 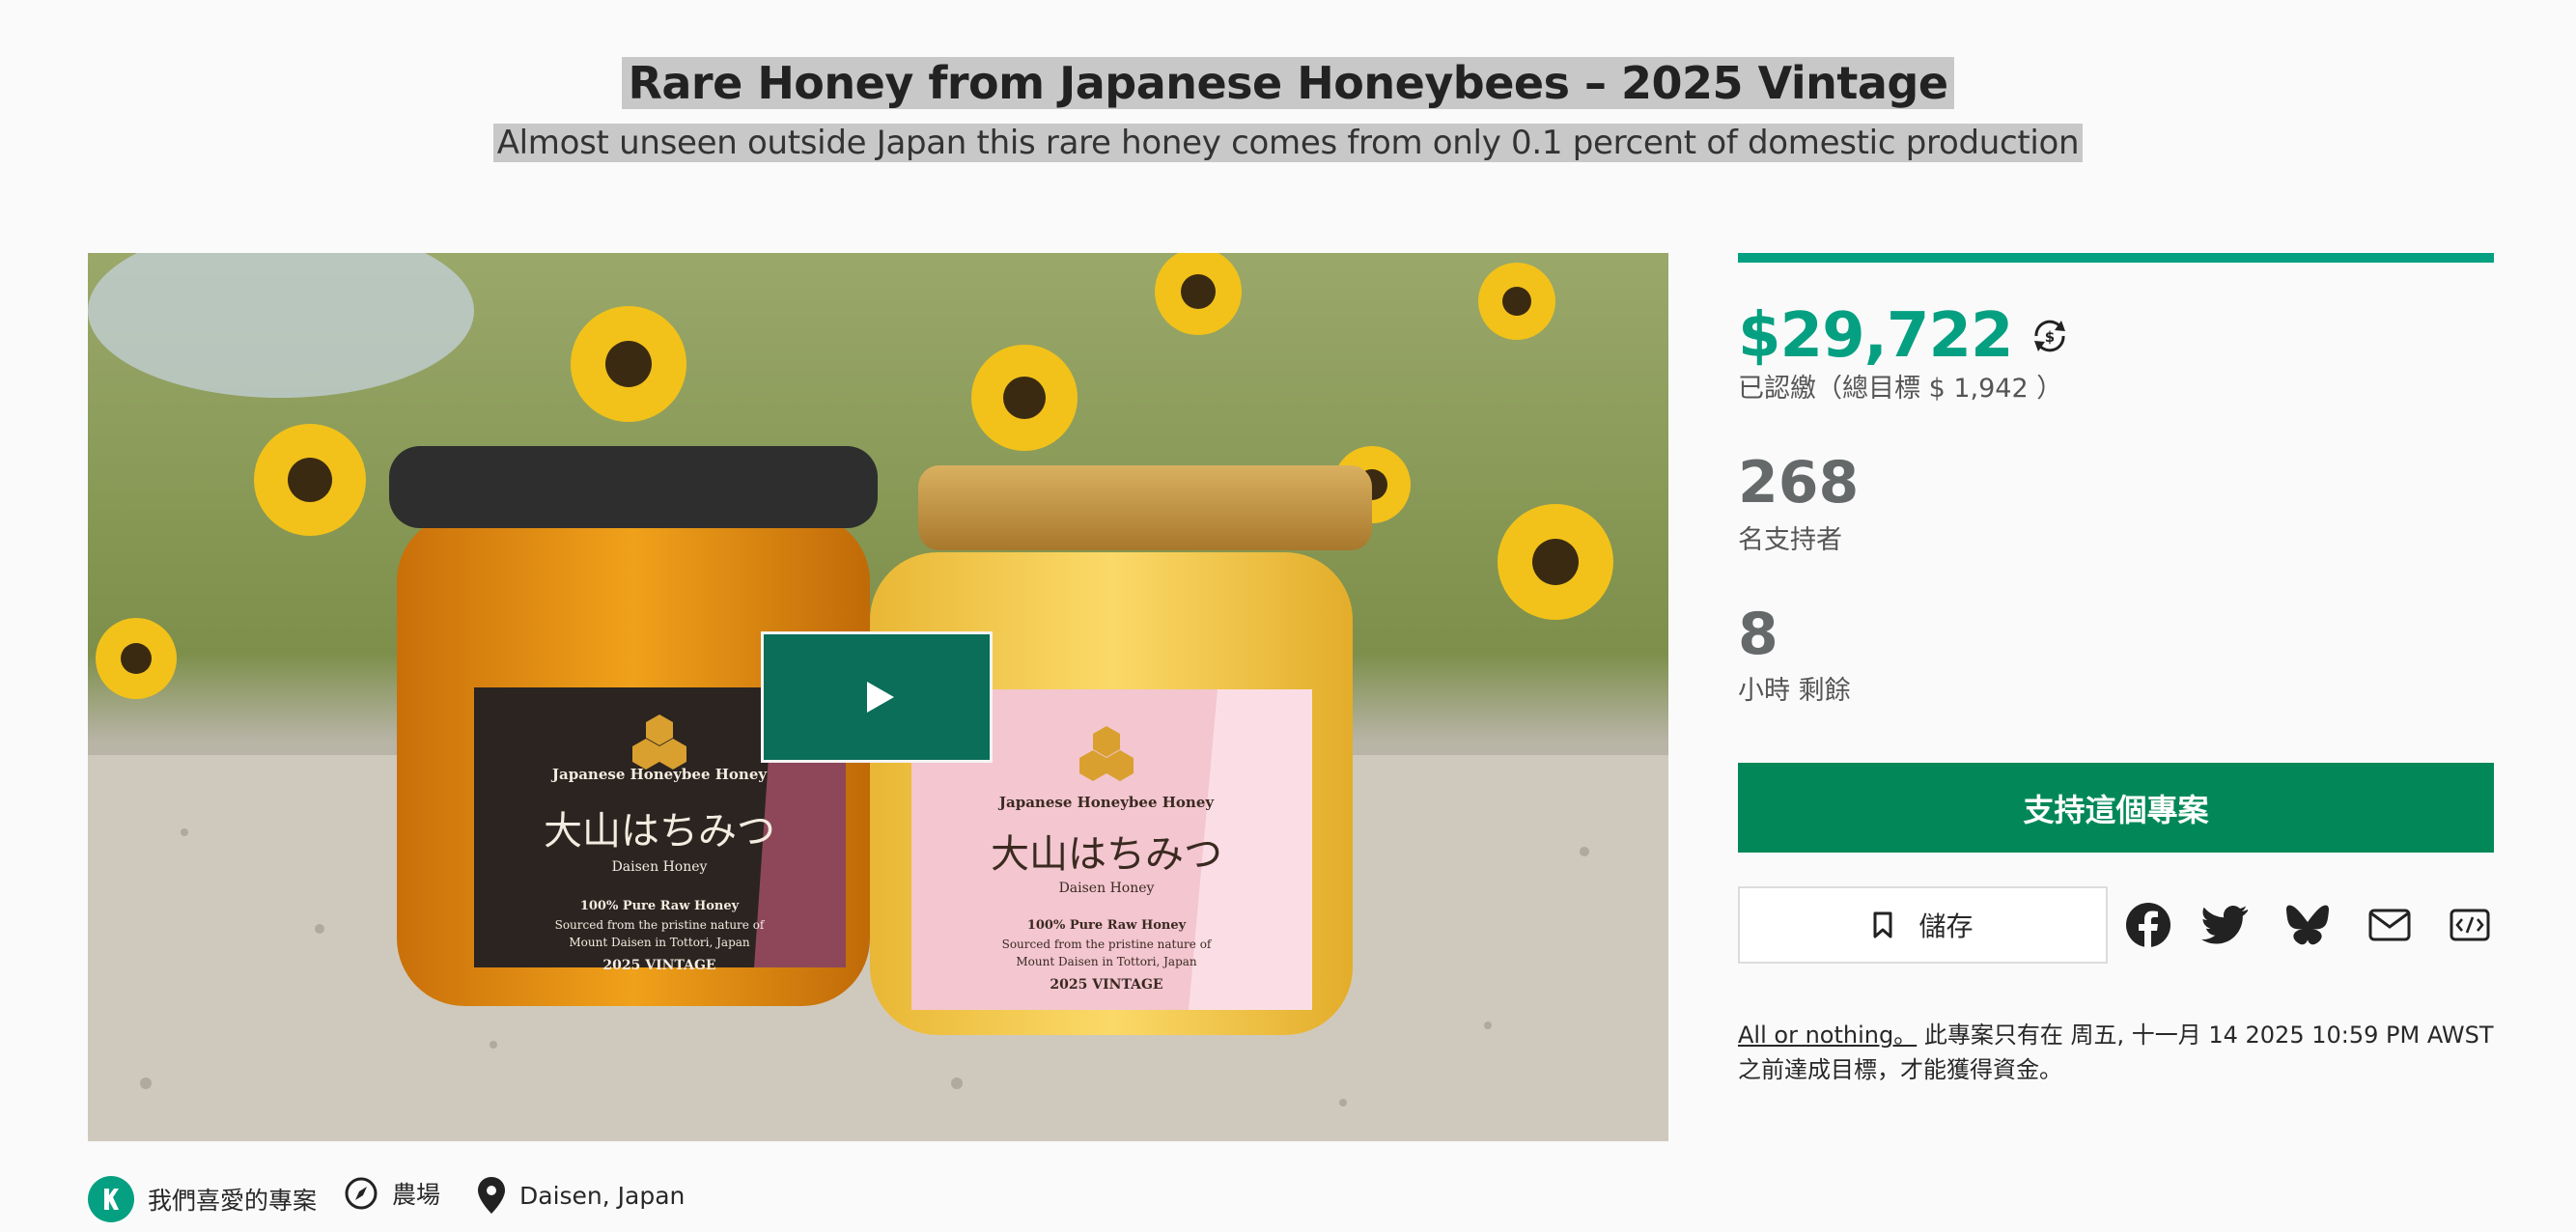 I want to click on compass-icon, so click(x=361, y=1193).